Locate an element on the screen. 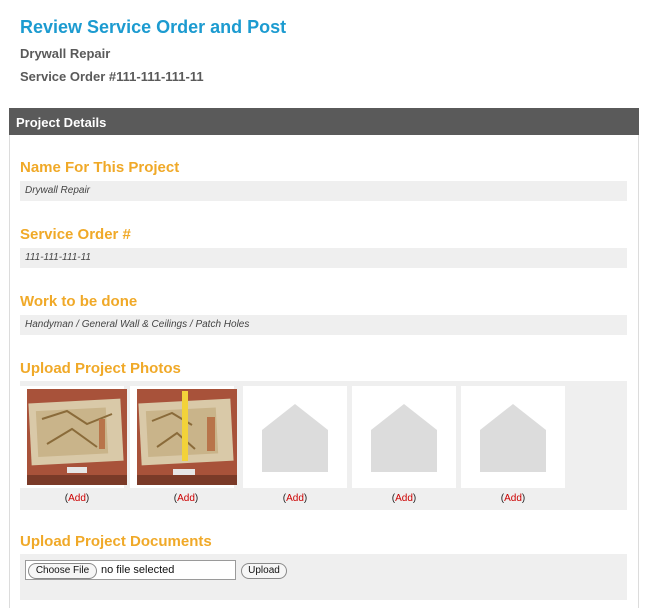 This screenshot has height=608, width=649. project-name-subtitle: Drywall Repair is located at coordinates (65, 53).